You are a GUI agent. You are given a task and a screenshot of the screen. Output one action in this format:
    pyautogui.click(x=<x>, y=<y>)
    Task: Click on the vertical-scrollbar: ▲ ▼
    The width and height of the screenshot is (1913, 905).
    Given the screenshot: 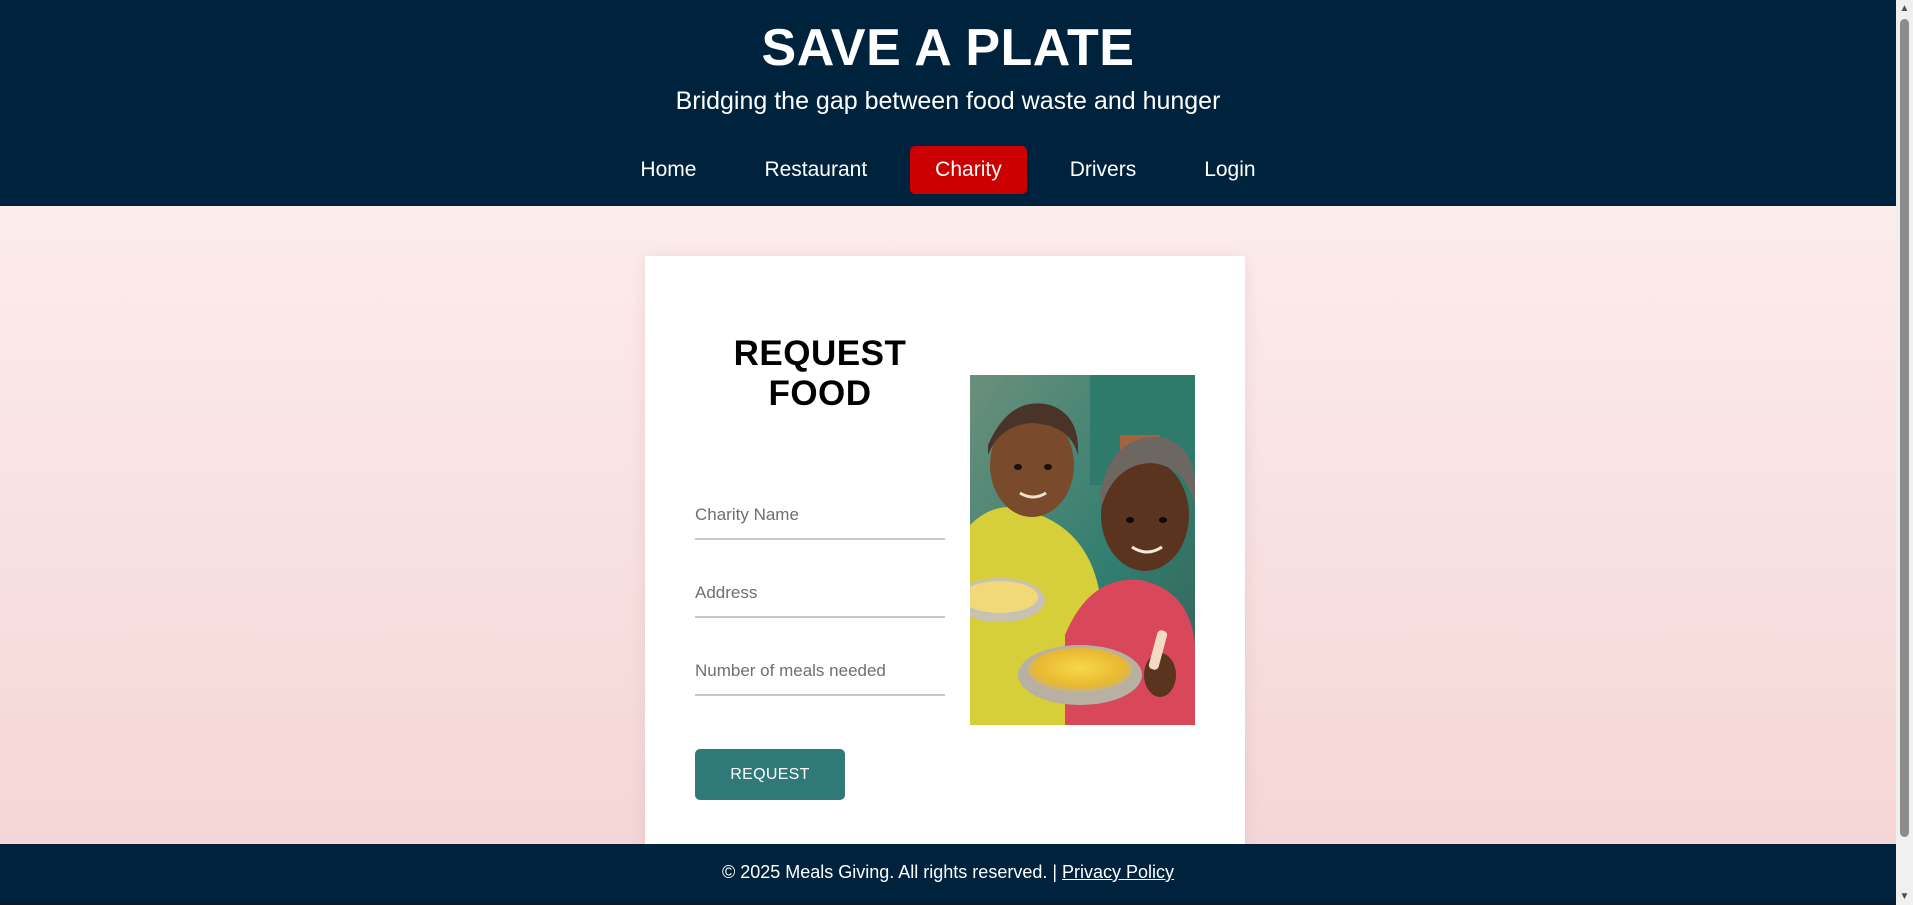 What is the action you would take?
    pyautogui.click(x=1904, y=452)
    